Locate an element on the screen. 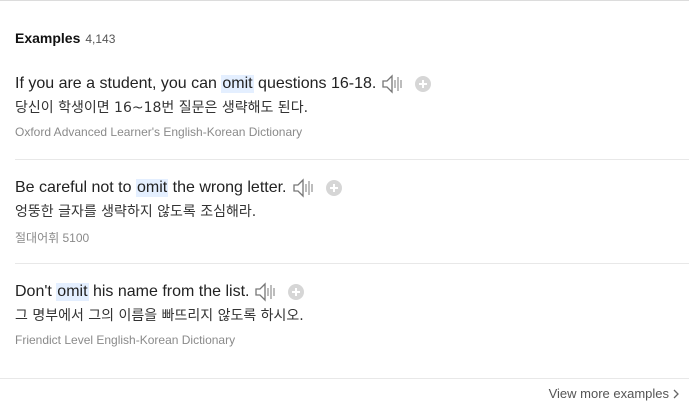  examples-header: Examples 4,143 is located at coordinates (65, 38).